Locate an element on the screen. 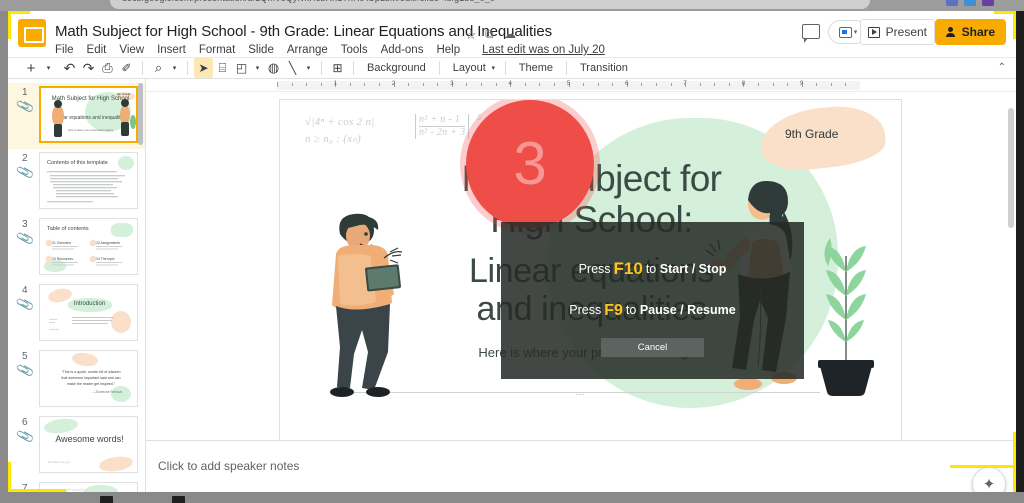 This screenshot has width=1024, height=503. line-button: ╲ is located at coordinates (292, 68).